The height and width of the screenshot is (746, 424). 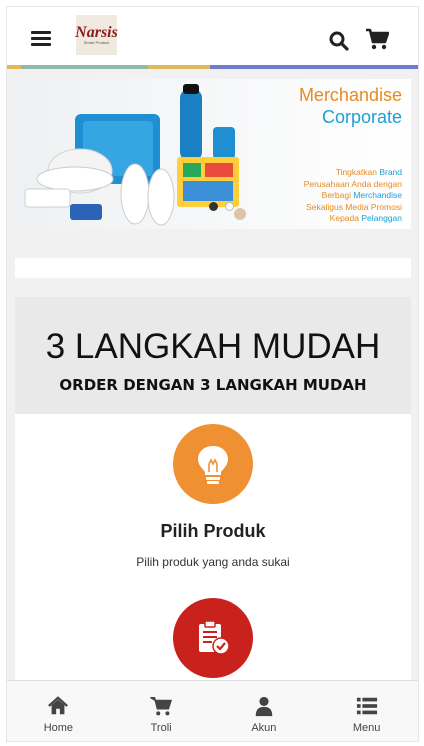 What do you see at coordinates (264, 728) in the screenshot?
I see `nav-akun-label: Akun` at bounding box center [264, 728].